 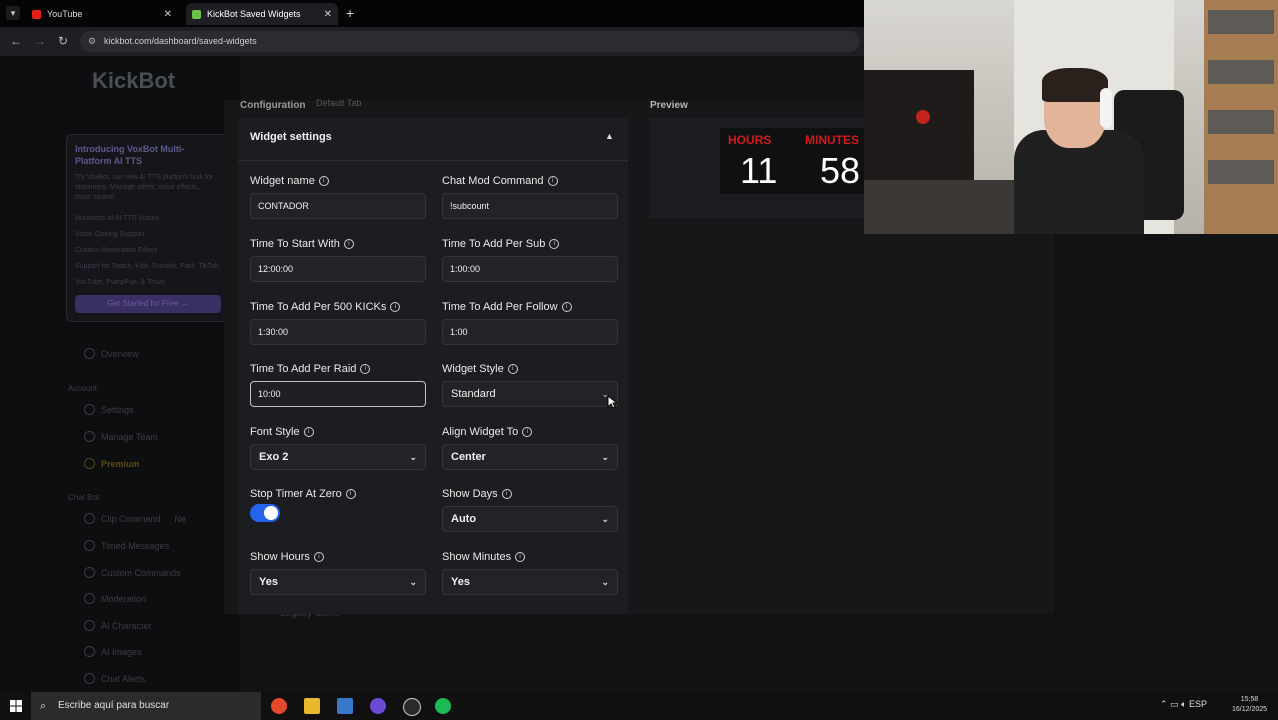 What do you see at coordinates (291, 137) in the screenshot?
I see `card-title: Widget settings` at bounding box center [291, 137].